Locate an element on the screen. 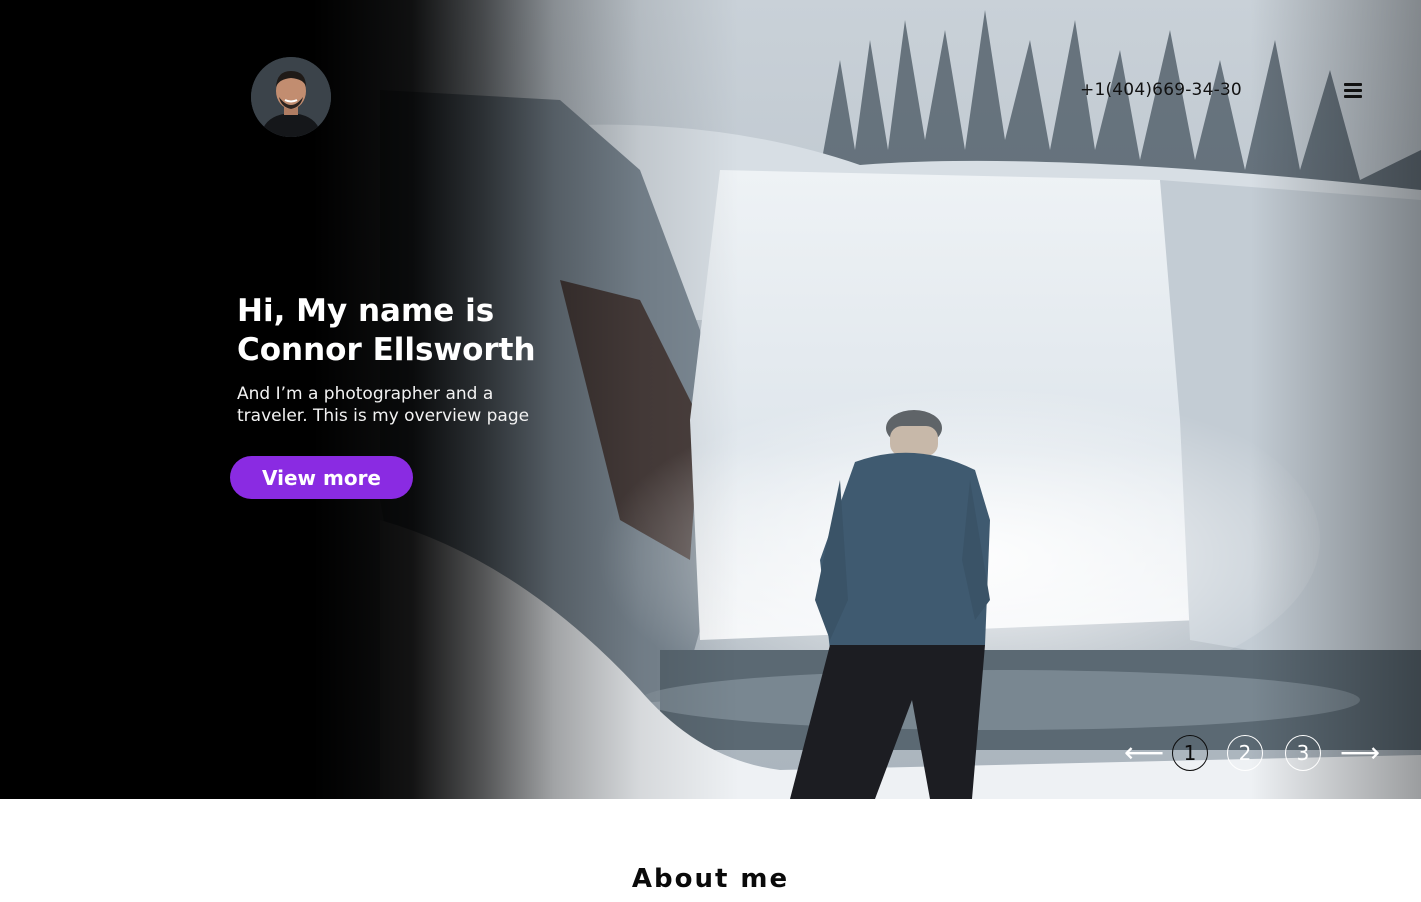 Image resolution: width=1421 pixels, height=902 pixels. hamburger-menu-icon is located at coordinates (1353, 91).